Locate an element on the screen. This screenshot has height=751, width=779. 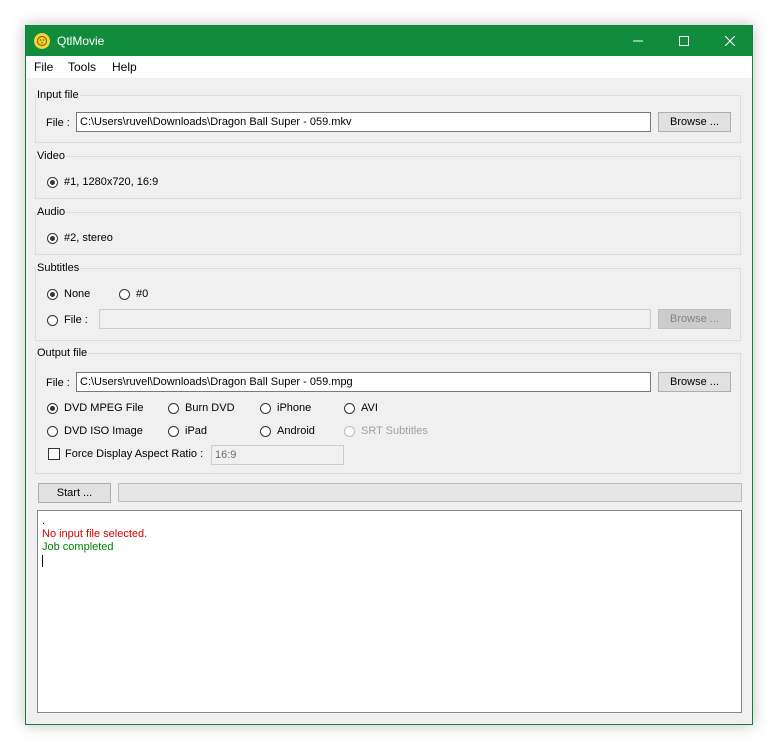
audio-group-title: Audio is located at coordinates (51, 212).